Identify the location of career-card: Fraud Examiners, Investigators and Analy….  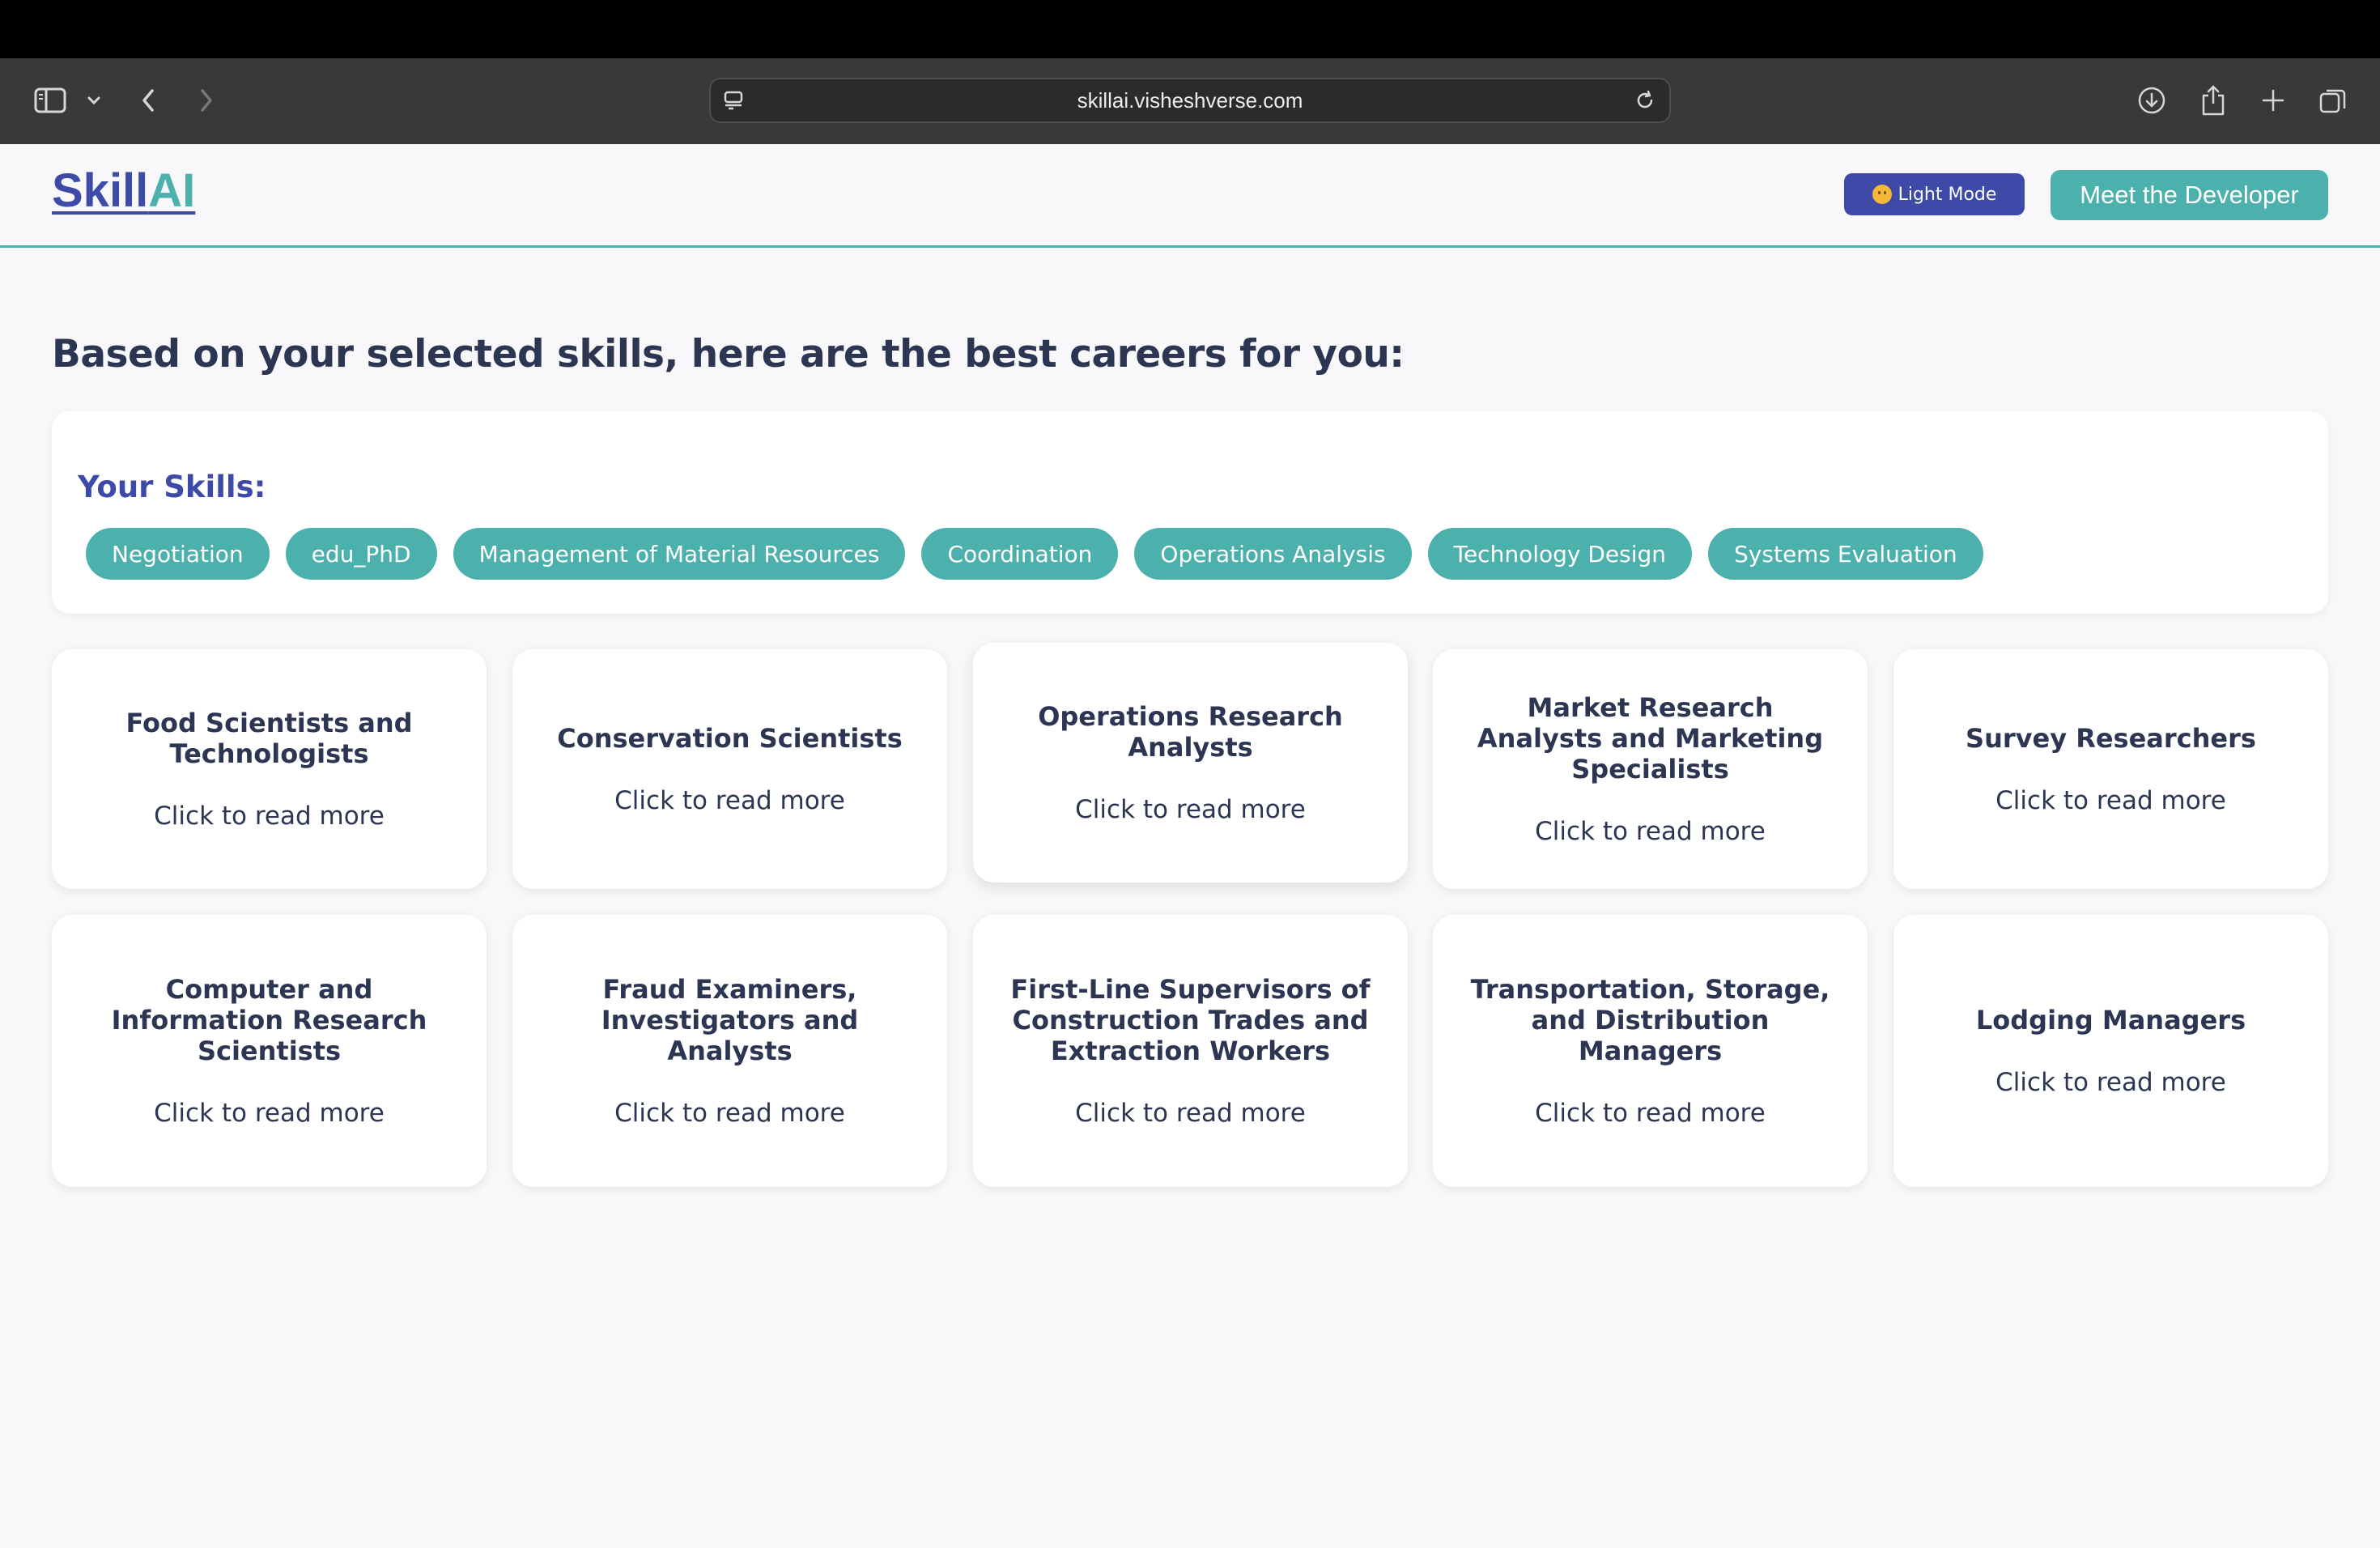
(730, 1051).